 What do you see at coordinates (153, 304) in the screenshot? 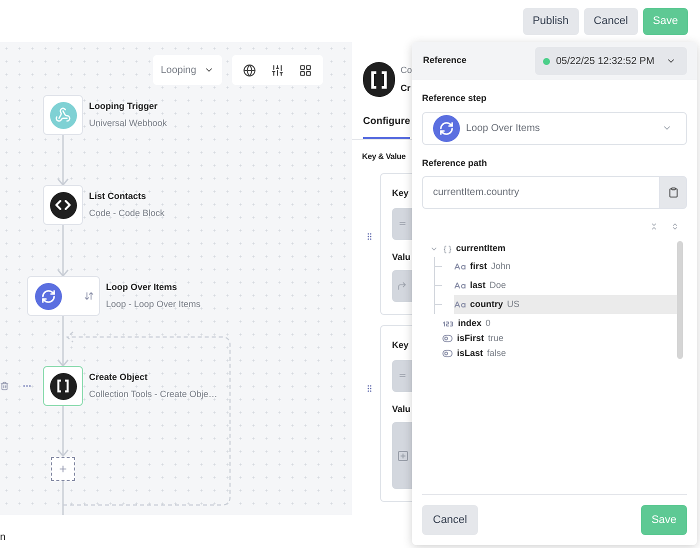
I see `node-subtitle: Loop - Loop Over Items` at bounding box center [153, 304].